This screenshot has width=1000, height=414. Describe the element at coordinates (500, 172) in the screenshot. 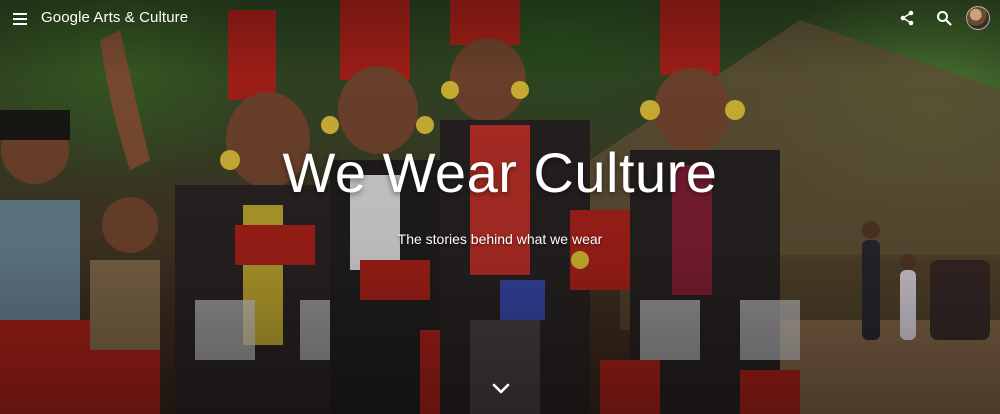

I see `page-title: We Wear Culture` at that location.